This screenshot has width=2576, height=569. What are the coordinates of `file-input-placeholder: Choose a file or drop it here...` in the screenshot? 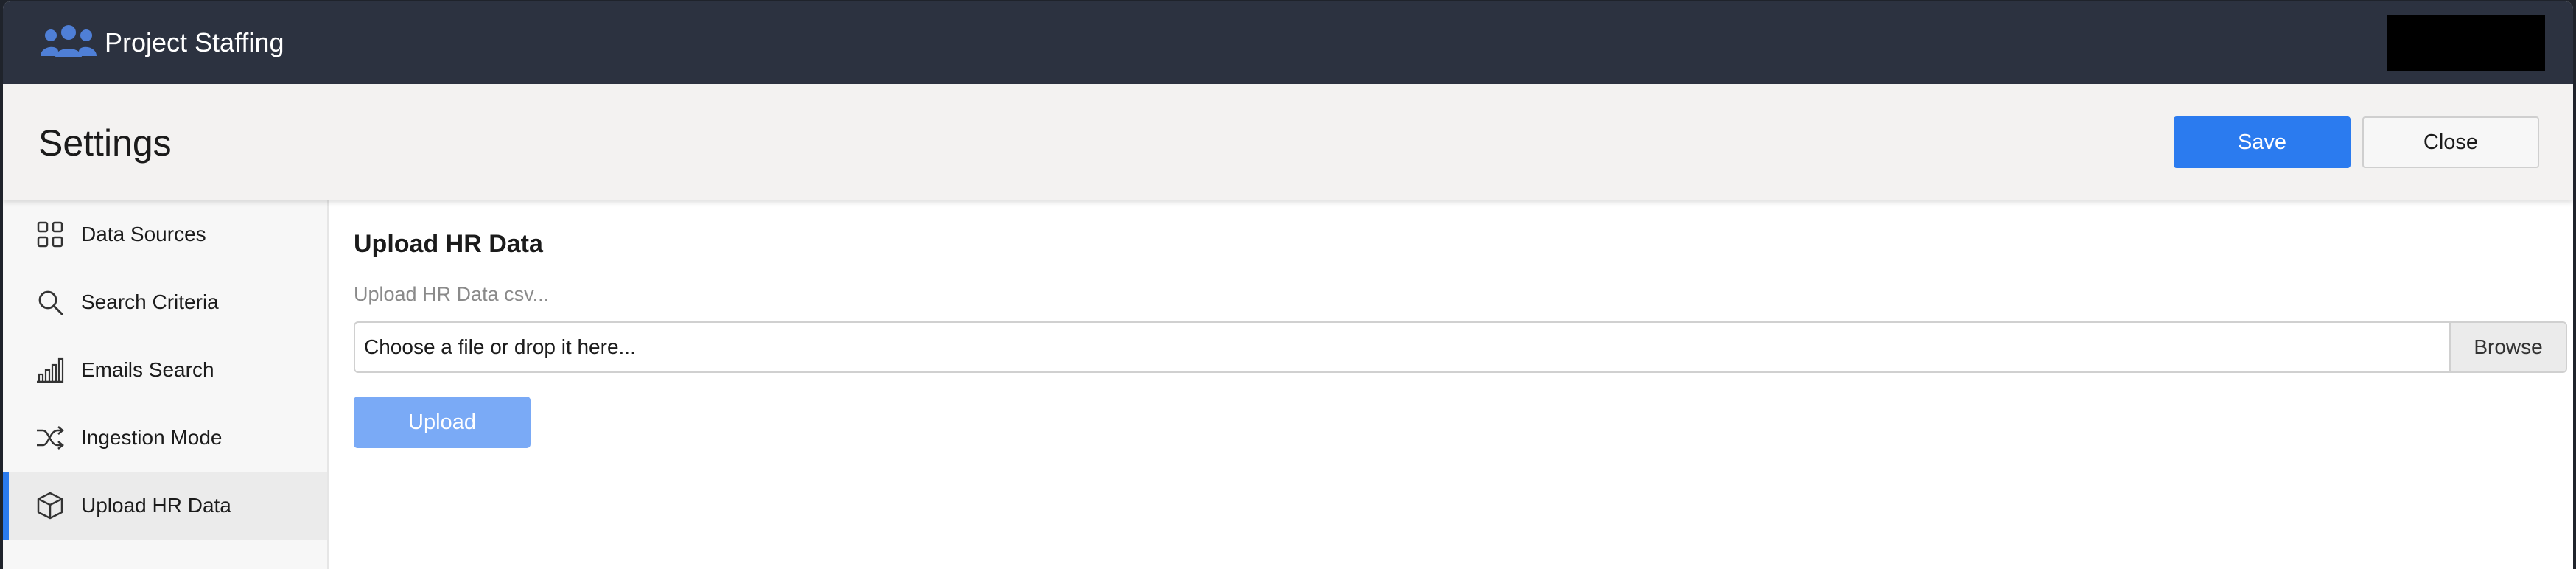 It's located at (500, 346).